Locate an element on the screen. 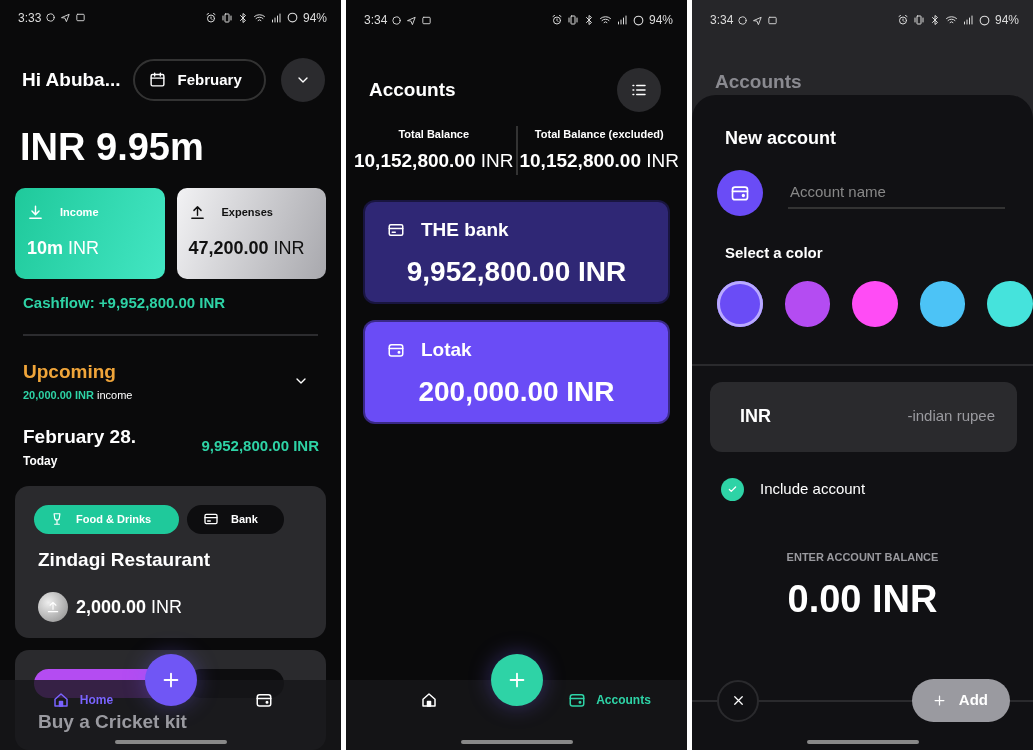 This screenshot has height=750, width=1033. account-card: Lotak 200,000.00 INR is located at coordinates (516, 372).